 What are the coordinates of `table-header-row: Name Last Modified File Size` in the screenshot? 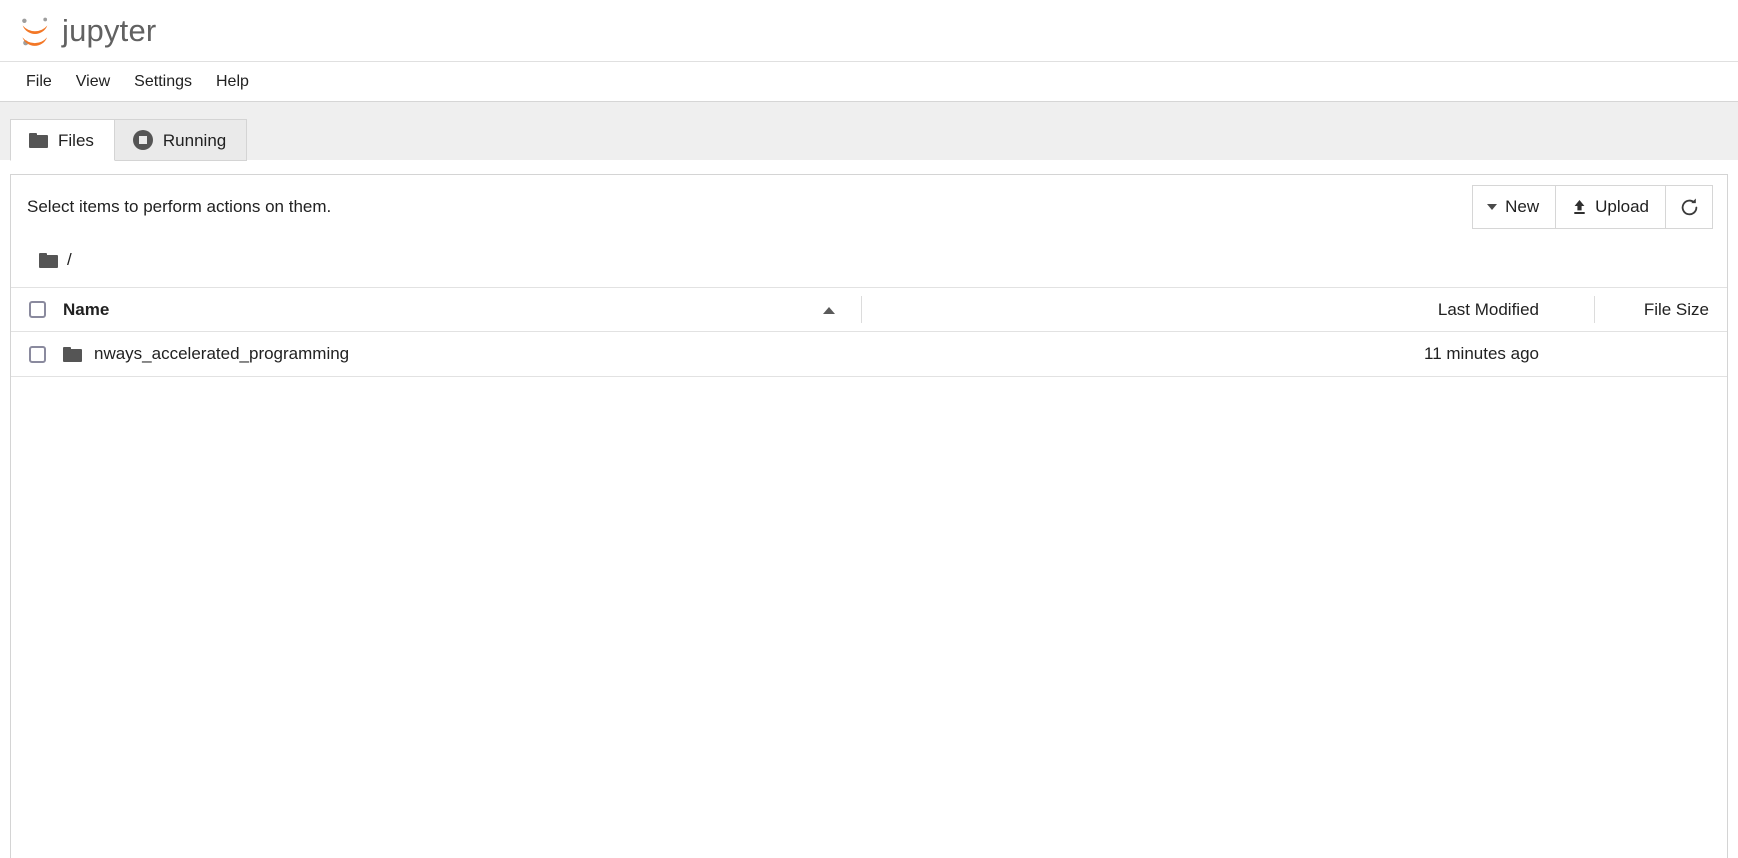 It's located at (869, 310).